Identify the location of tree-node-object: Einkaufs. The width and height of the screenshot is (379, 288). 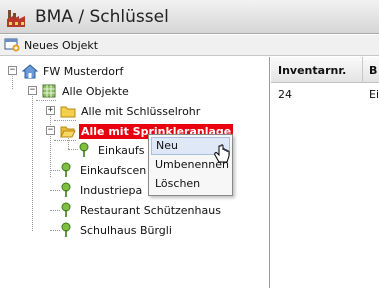
(112, 150).